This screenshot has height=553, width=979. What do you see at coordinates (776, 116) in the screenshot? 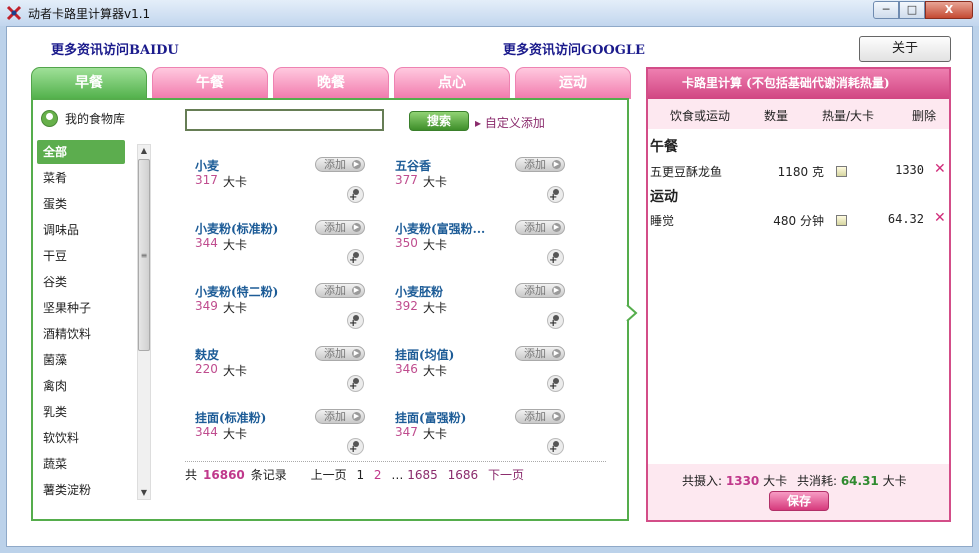
I see `col-qty: 数量` at bounding box center [776, 116].